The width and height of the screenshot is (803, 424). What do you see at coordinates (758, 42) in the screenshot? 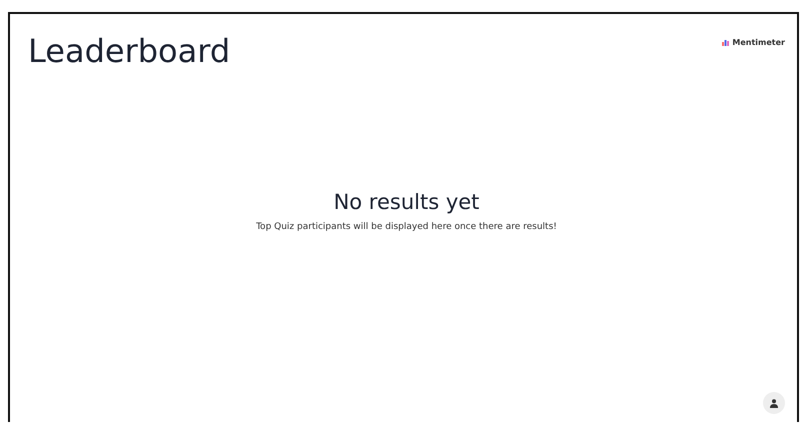
I see `brand-name: Mentimeter` at bounding box center [758, 42].